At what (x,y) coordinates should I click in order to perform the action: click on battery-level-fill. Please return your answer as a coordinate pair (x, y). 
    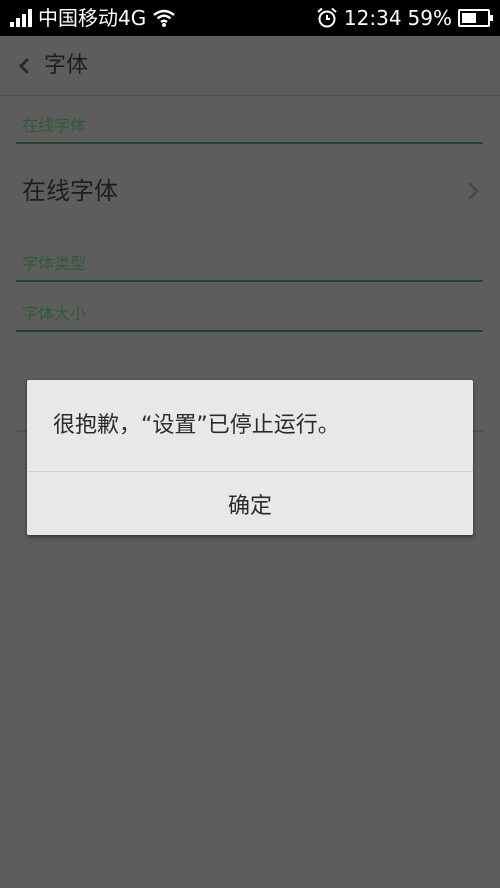
    Looking at the image, I should click on (469, 18).